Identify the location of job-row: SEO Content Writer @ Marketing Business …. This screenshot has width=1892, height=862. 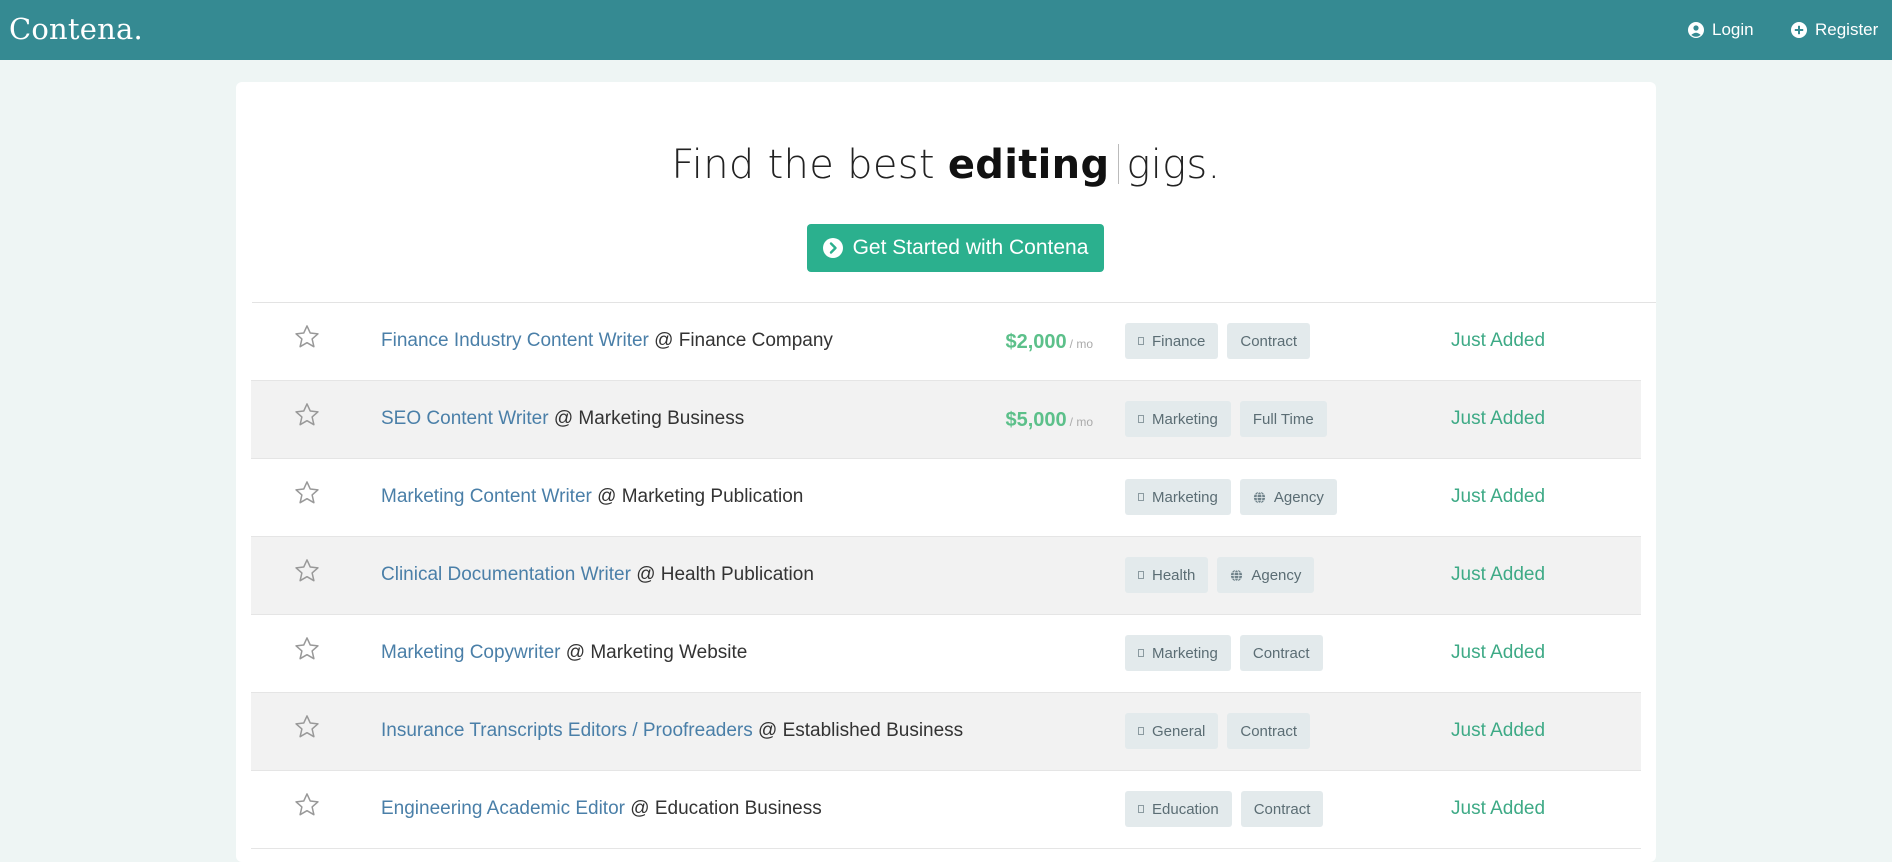
(946, 420).